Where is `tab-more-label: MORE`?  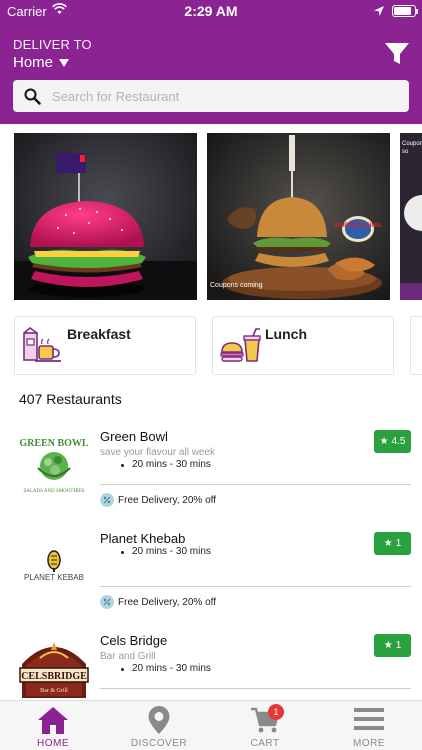 tab-more-label: MORE is located at coordinates (369, 743).